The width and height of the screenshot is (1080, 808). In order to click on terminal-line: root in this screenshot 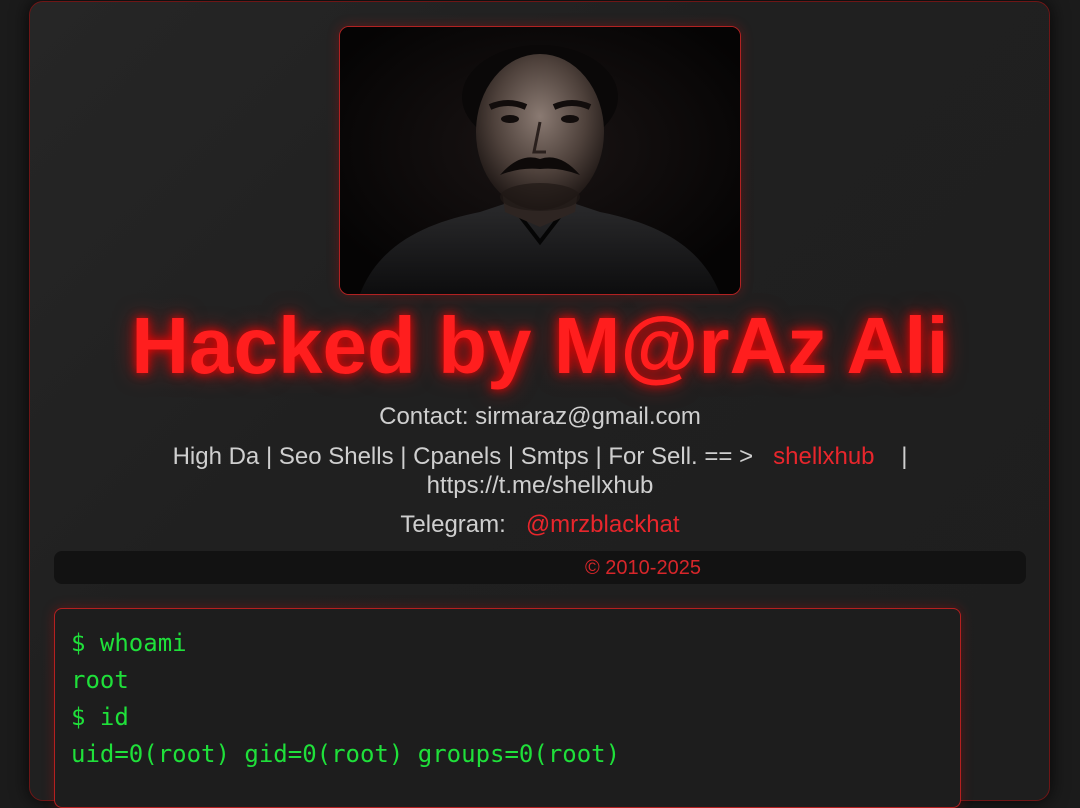, I will do `click(100, 680)`.